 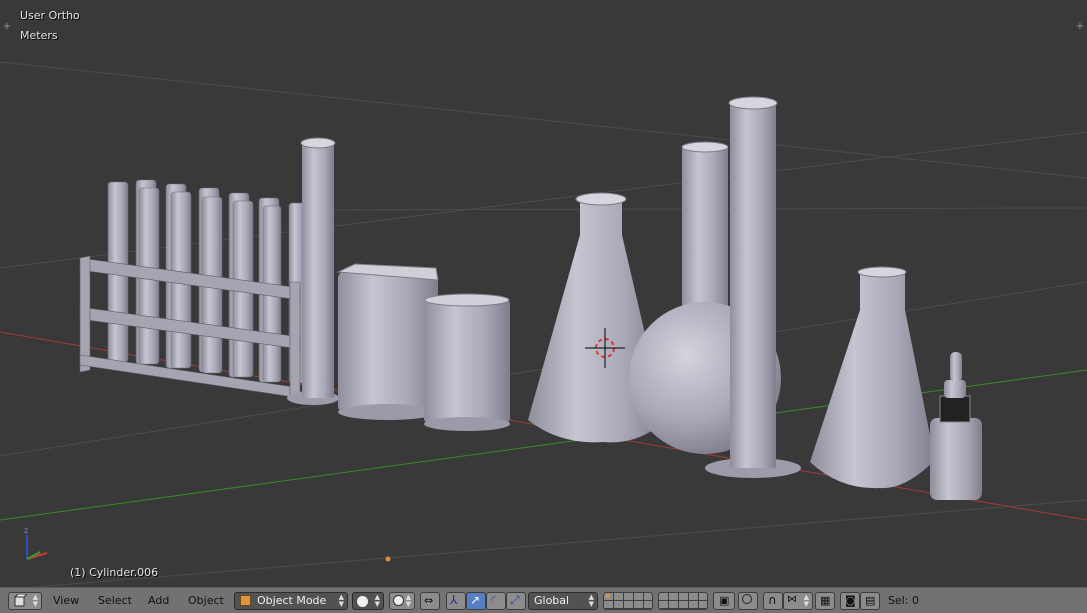 I want to click on orientation-label: Global, so click(x=552, y=600).